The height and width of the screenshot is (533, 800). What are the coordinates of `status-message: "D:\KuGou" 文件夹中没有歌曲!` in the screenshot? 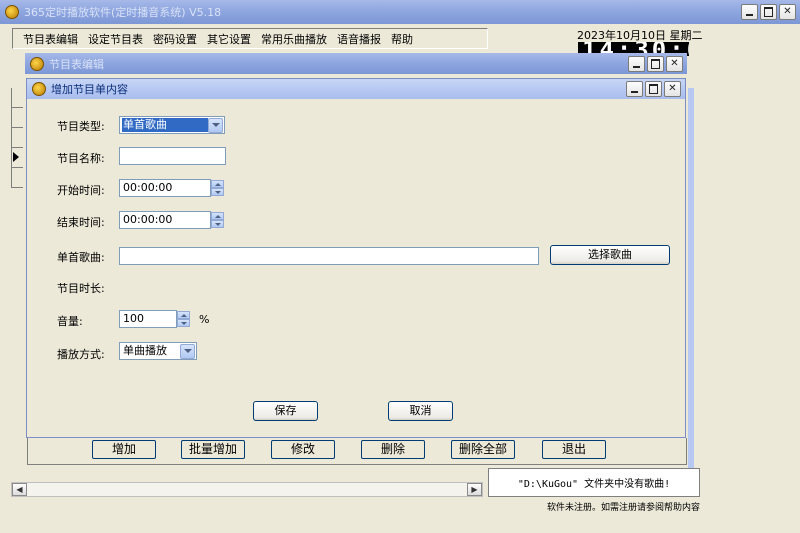 It's located at (594, 482).